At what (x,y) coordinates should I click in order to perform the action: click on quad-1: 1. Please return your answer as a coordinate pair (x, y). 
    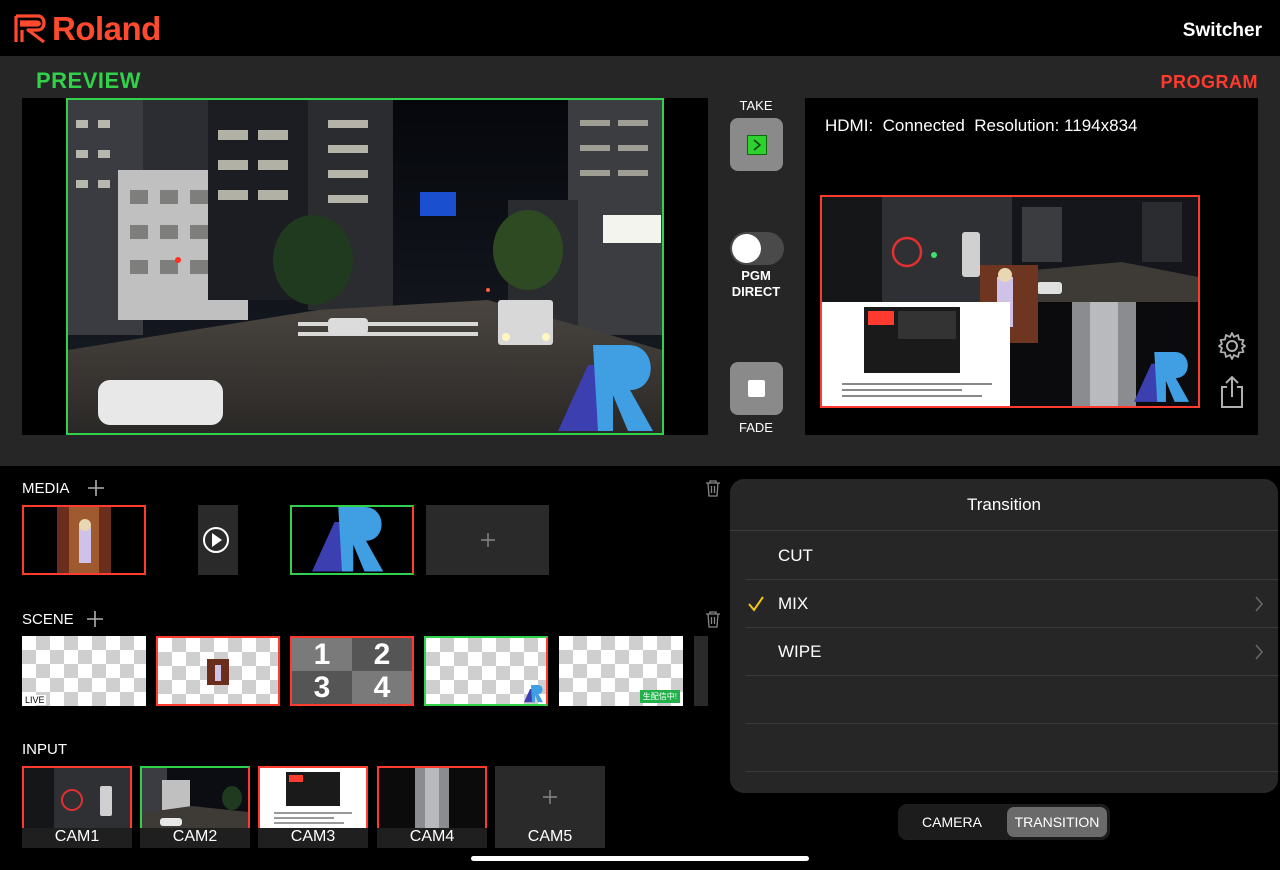
    Looking at the image, I should click on (322, 654).